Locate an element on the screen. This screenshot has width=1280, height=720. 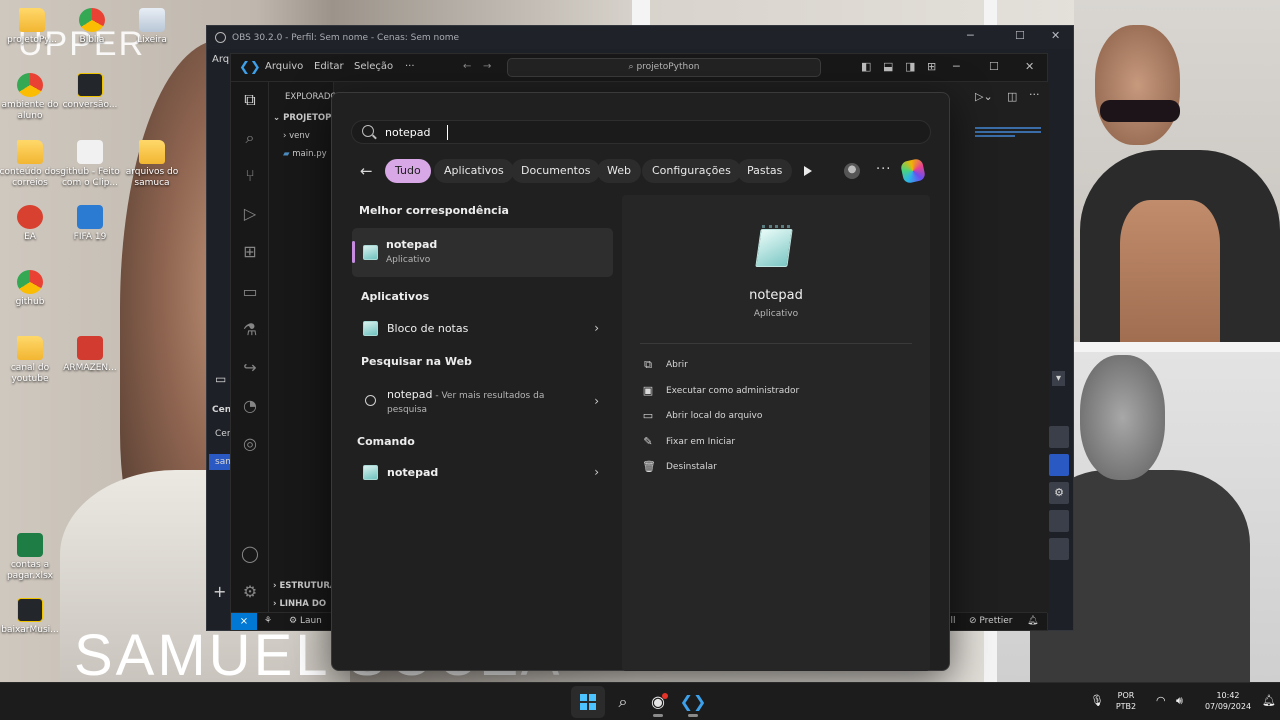
live-share-icon: ↪ is located at coordinates (250, 368).